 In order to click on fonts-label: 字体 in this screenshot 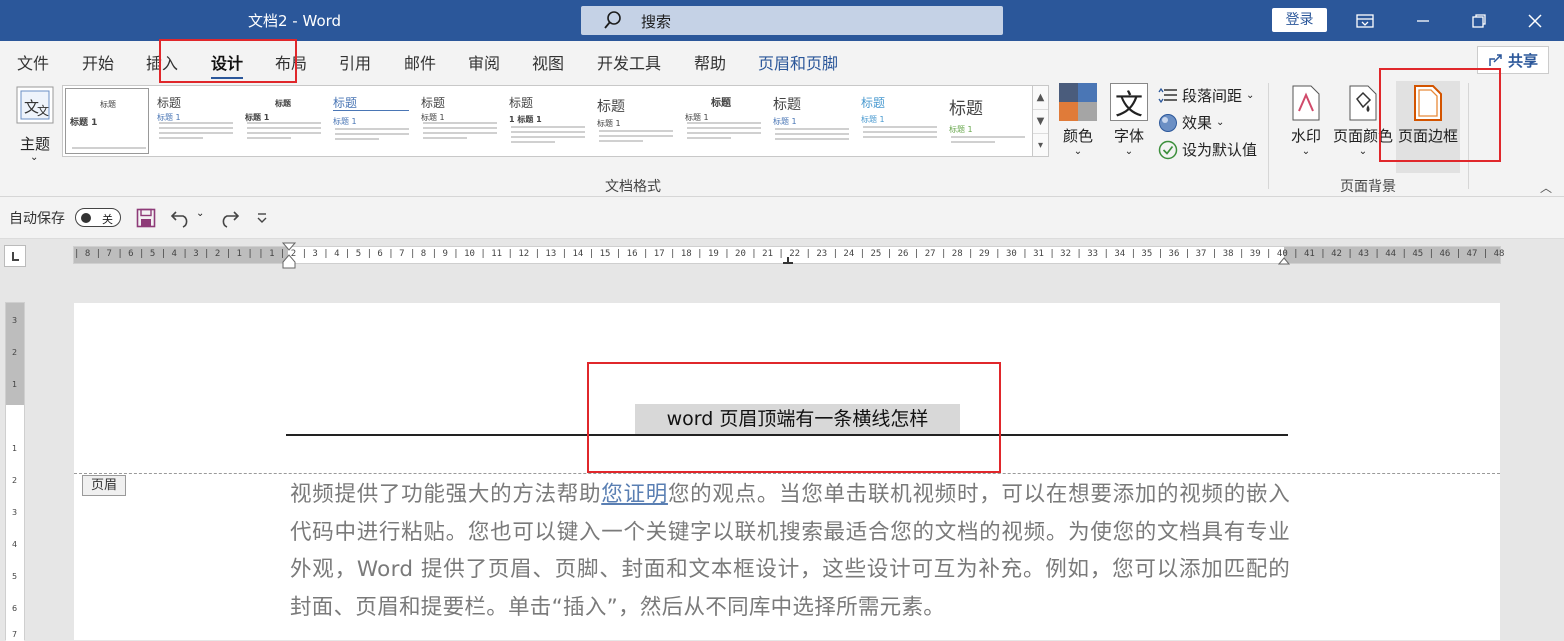, I will do `click(1128, 136)`.